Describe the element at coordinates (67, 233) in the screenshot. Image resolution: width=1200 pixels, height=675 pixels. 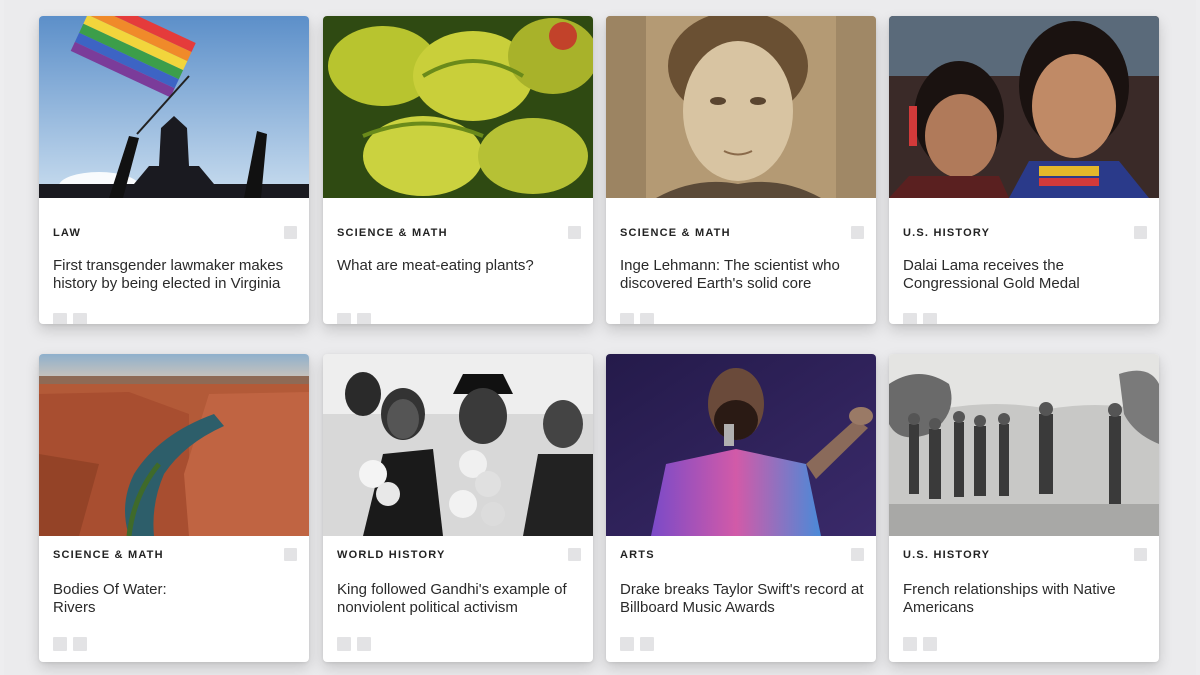
I see `article-category: LAW` at that location.